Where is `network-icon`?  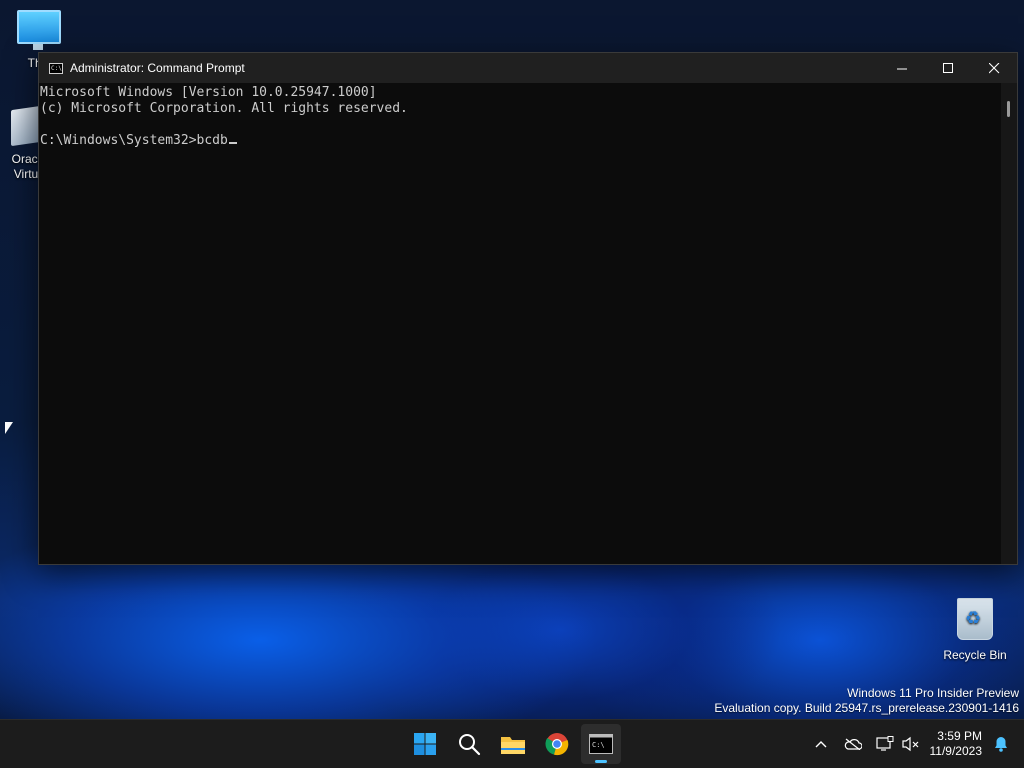 network-icon is located at coordinates (884, 743).